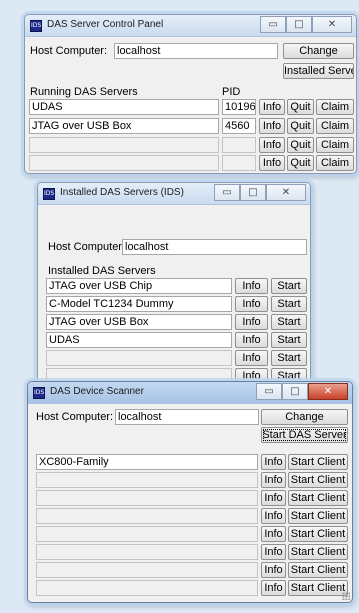 This screenshot has height=613, width=359. What do you see at coordinates (318, 71) in the screenshot?
I see `installed-servers-button: Installed Servers` at bounding box center [318, 71].